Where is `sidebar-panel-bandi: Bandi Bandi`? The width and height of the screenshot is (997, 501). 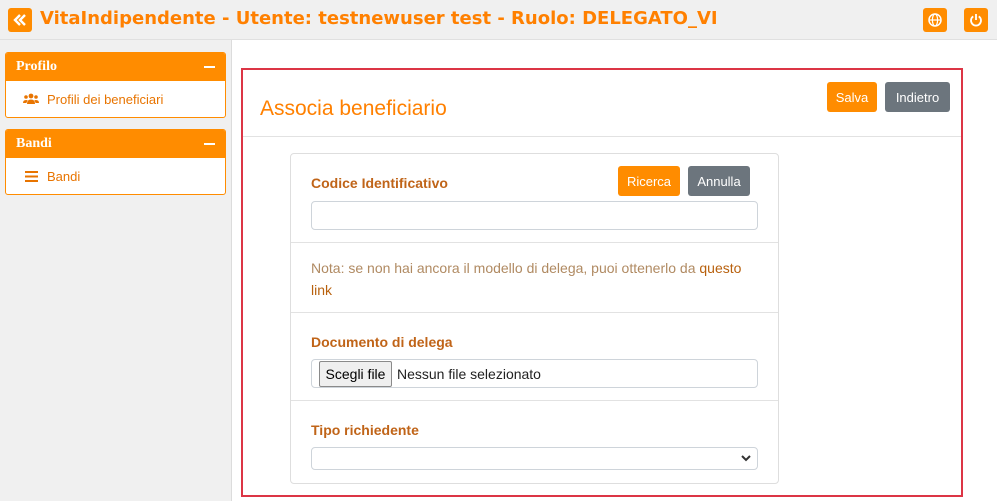
sidebar-panel-bandi: Bandi Bandi is located at coordinates (115, 162).